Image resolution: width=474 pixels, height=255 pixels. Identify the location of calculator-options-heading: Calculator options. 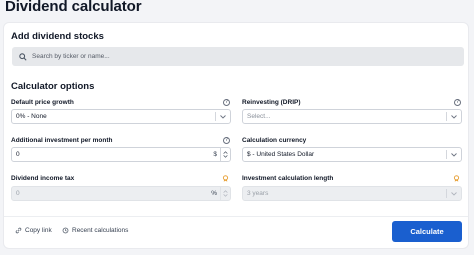
(53, 86).